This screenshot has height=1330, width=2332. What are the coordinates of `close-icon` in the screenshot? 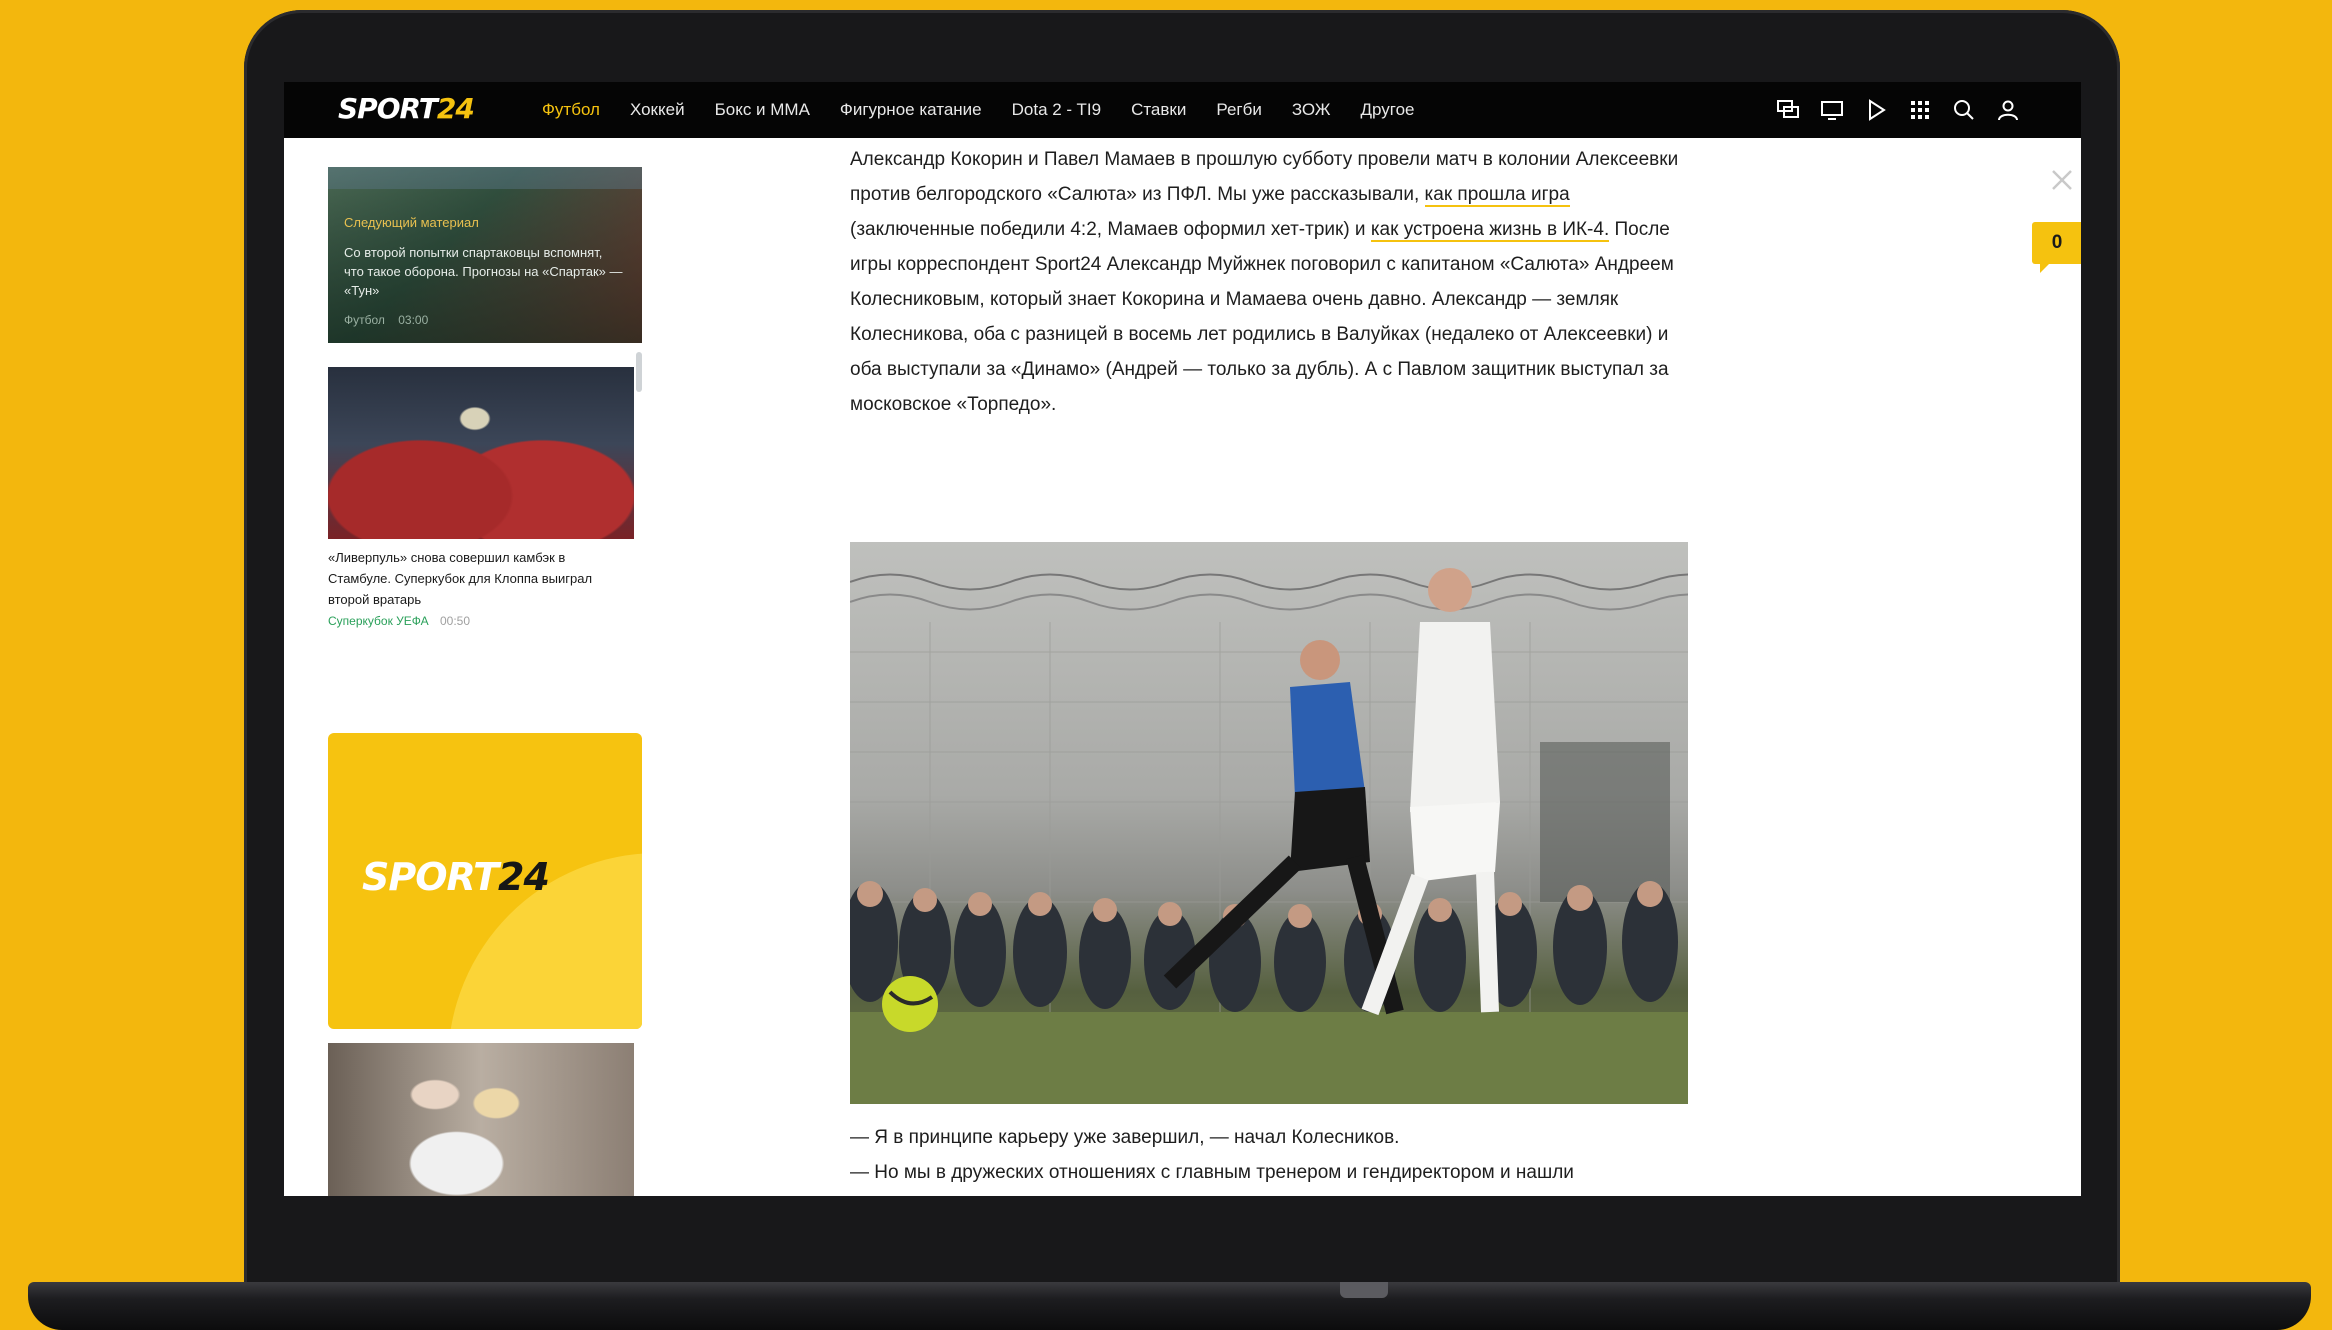 It's located at (2062, 180).